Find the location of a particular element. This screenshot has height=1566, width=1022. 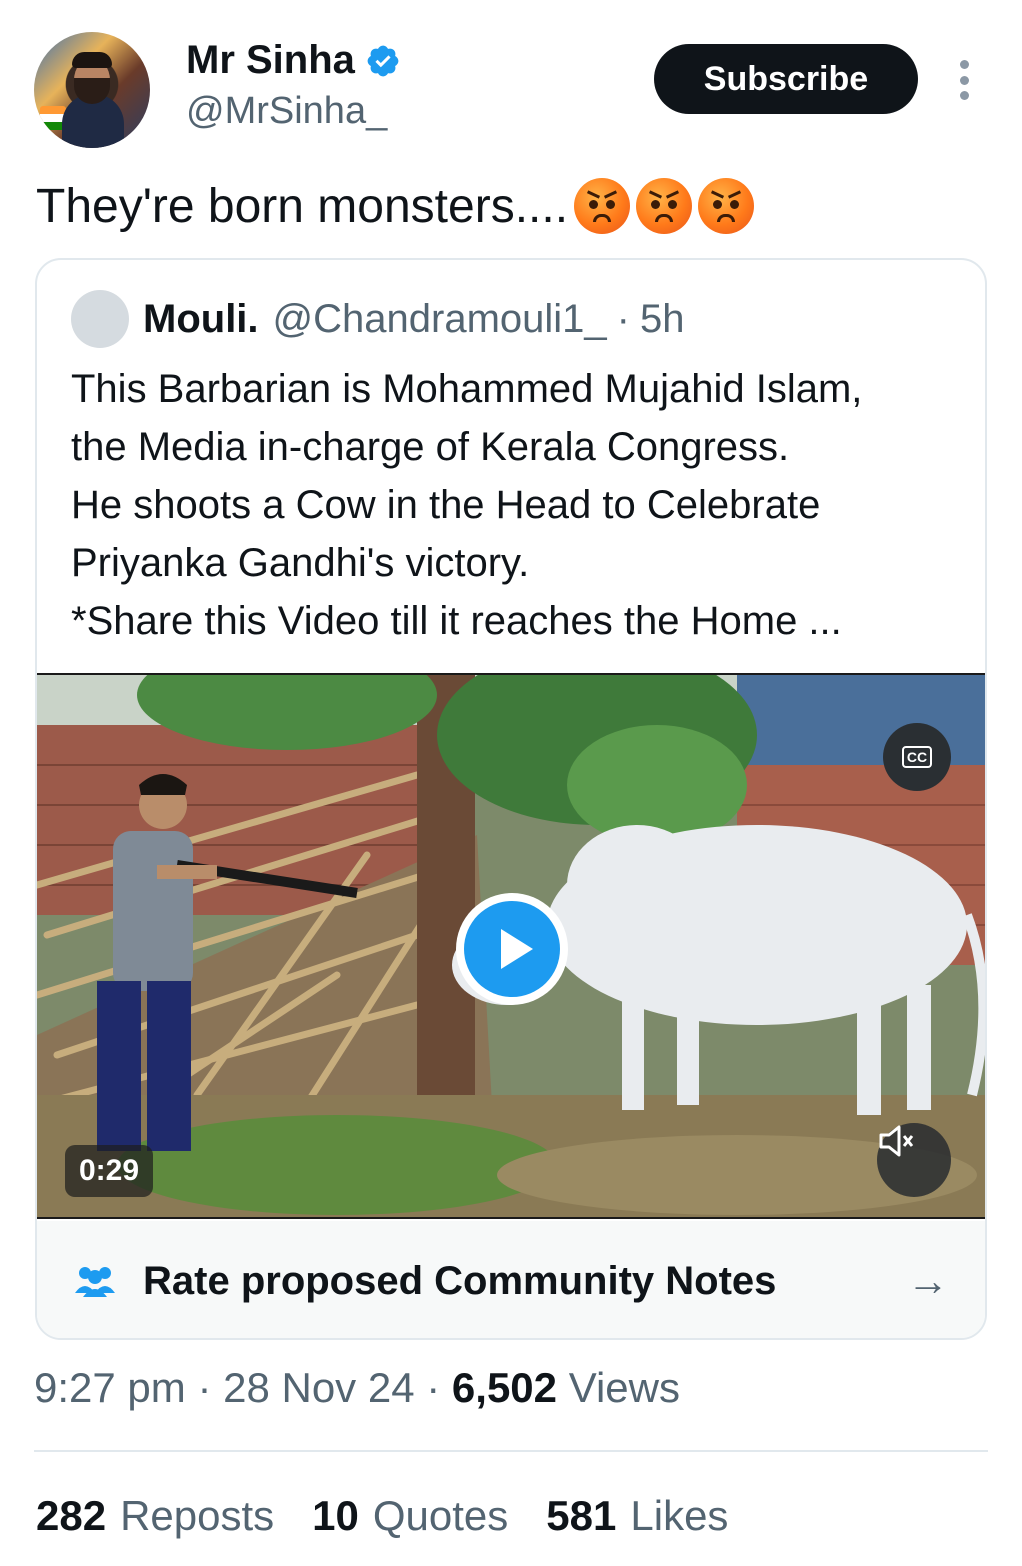

community-notes-label: Rate proposed Community Notes is located at coordinates (460, 1281).